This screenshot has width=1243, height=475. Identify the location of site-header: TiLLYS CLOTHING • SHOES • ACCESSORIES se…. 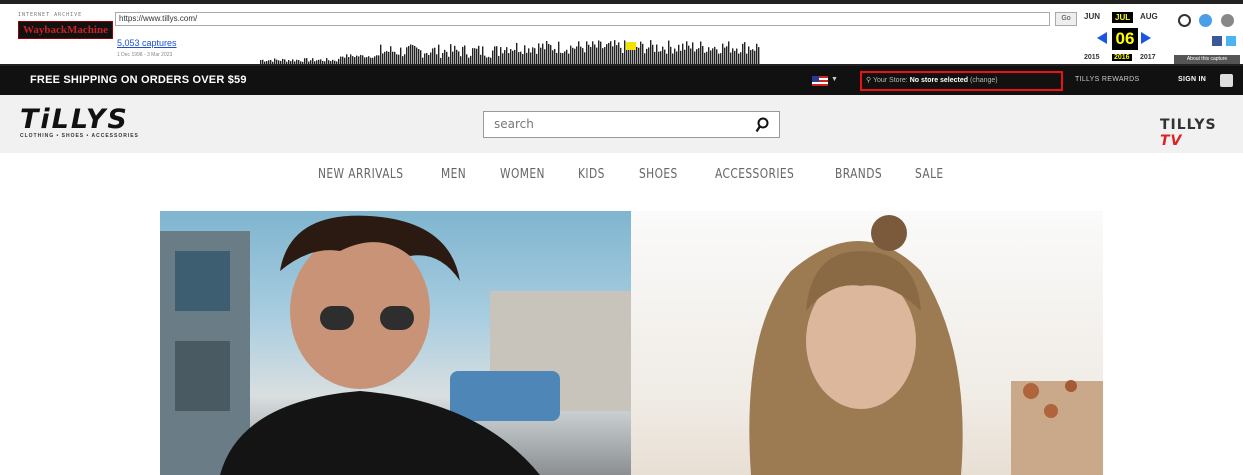
(621, 124).